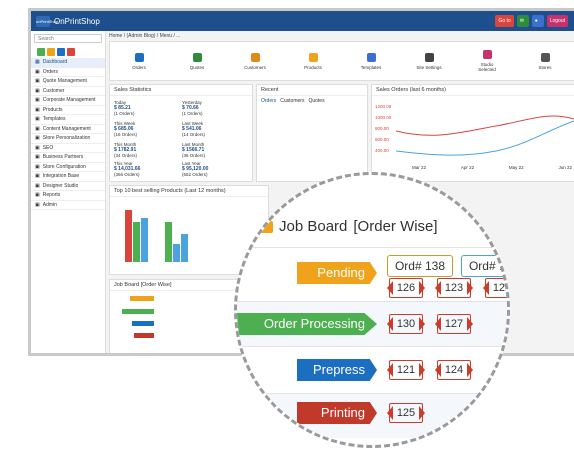 The height and width of the screenshot is (459, 574). What do you see at coordinates (406, 324) in the screenshot?
I see `job-badge: 130` at bounding box center [406, 324].